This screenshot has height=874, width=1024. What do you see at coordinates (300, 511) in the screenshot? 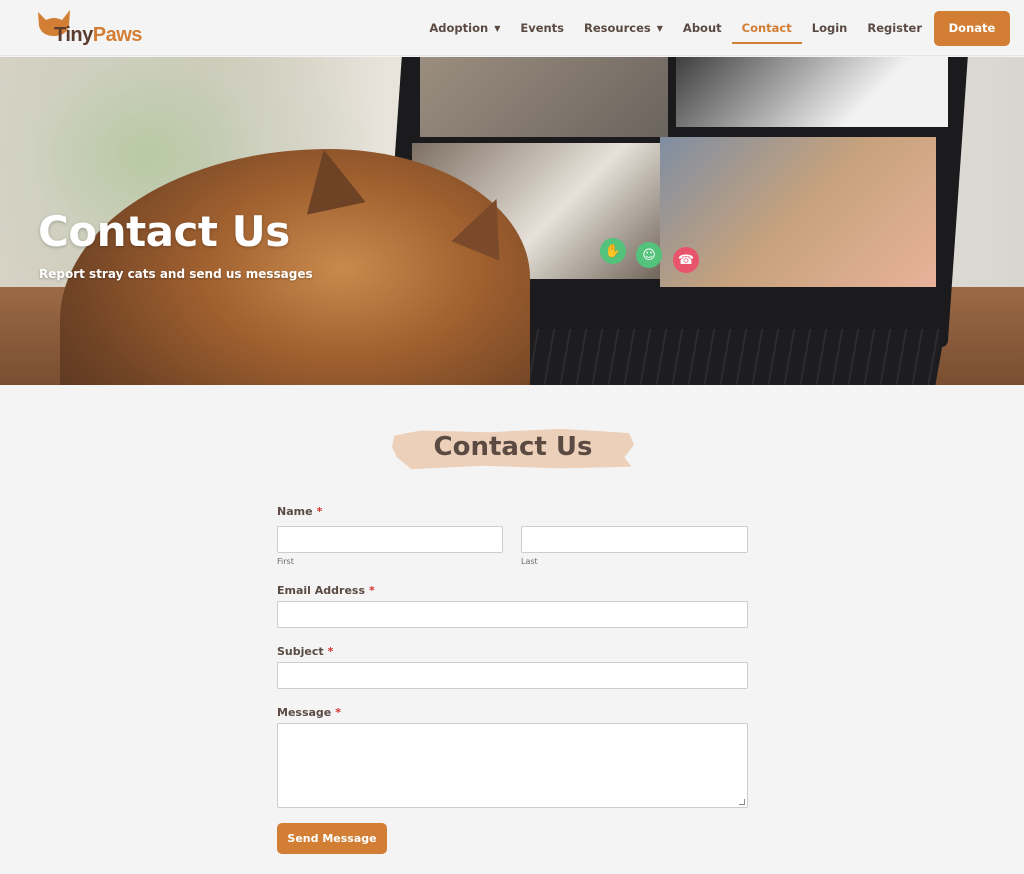
I see `name-label: Name *` at bounding box center [300, 511].